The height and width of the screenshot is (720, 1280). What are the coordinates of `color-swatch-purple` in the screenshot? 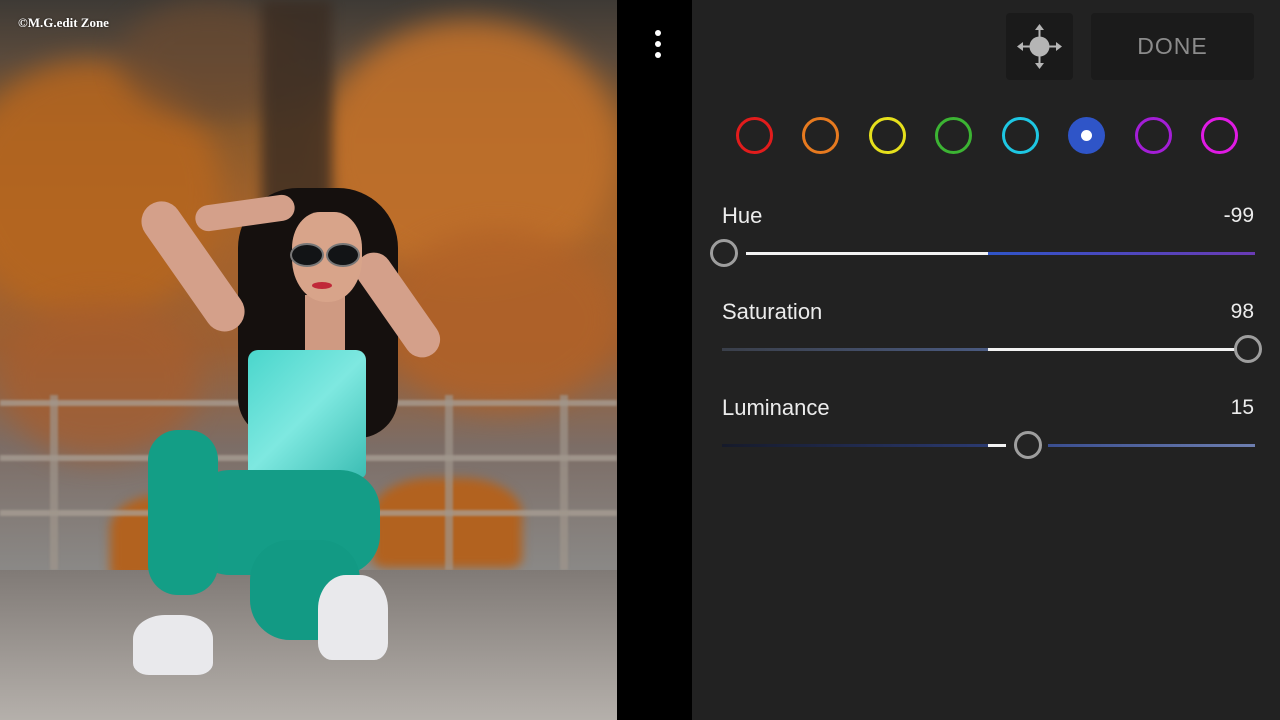 It's located at (1153, 135).